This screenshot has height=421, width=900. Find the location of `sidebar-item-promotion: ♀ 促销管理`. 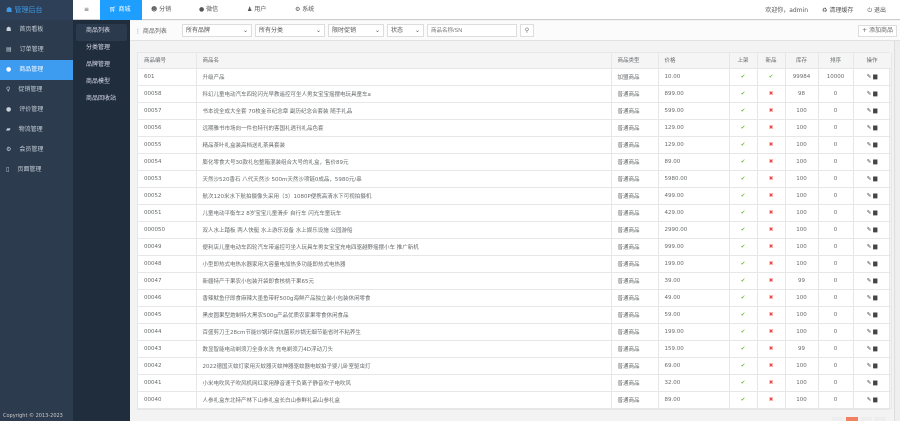

sidebar-item-promotion: ♀ 促销管理 is located at coordinates (36, 90).